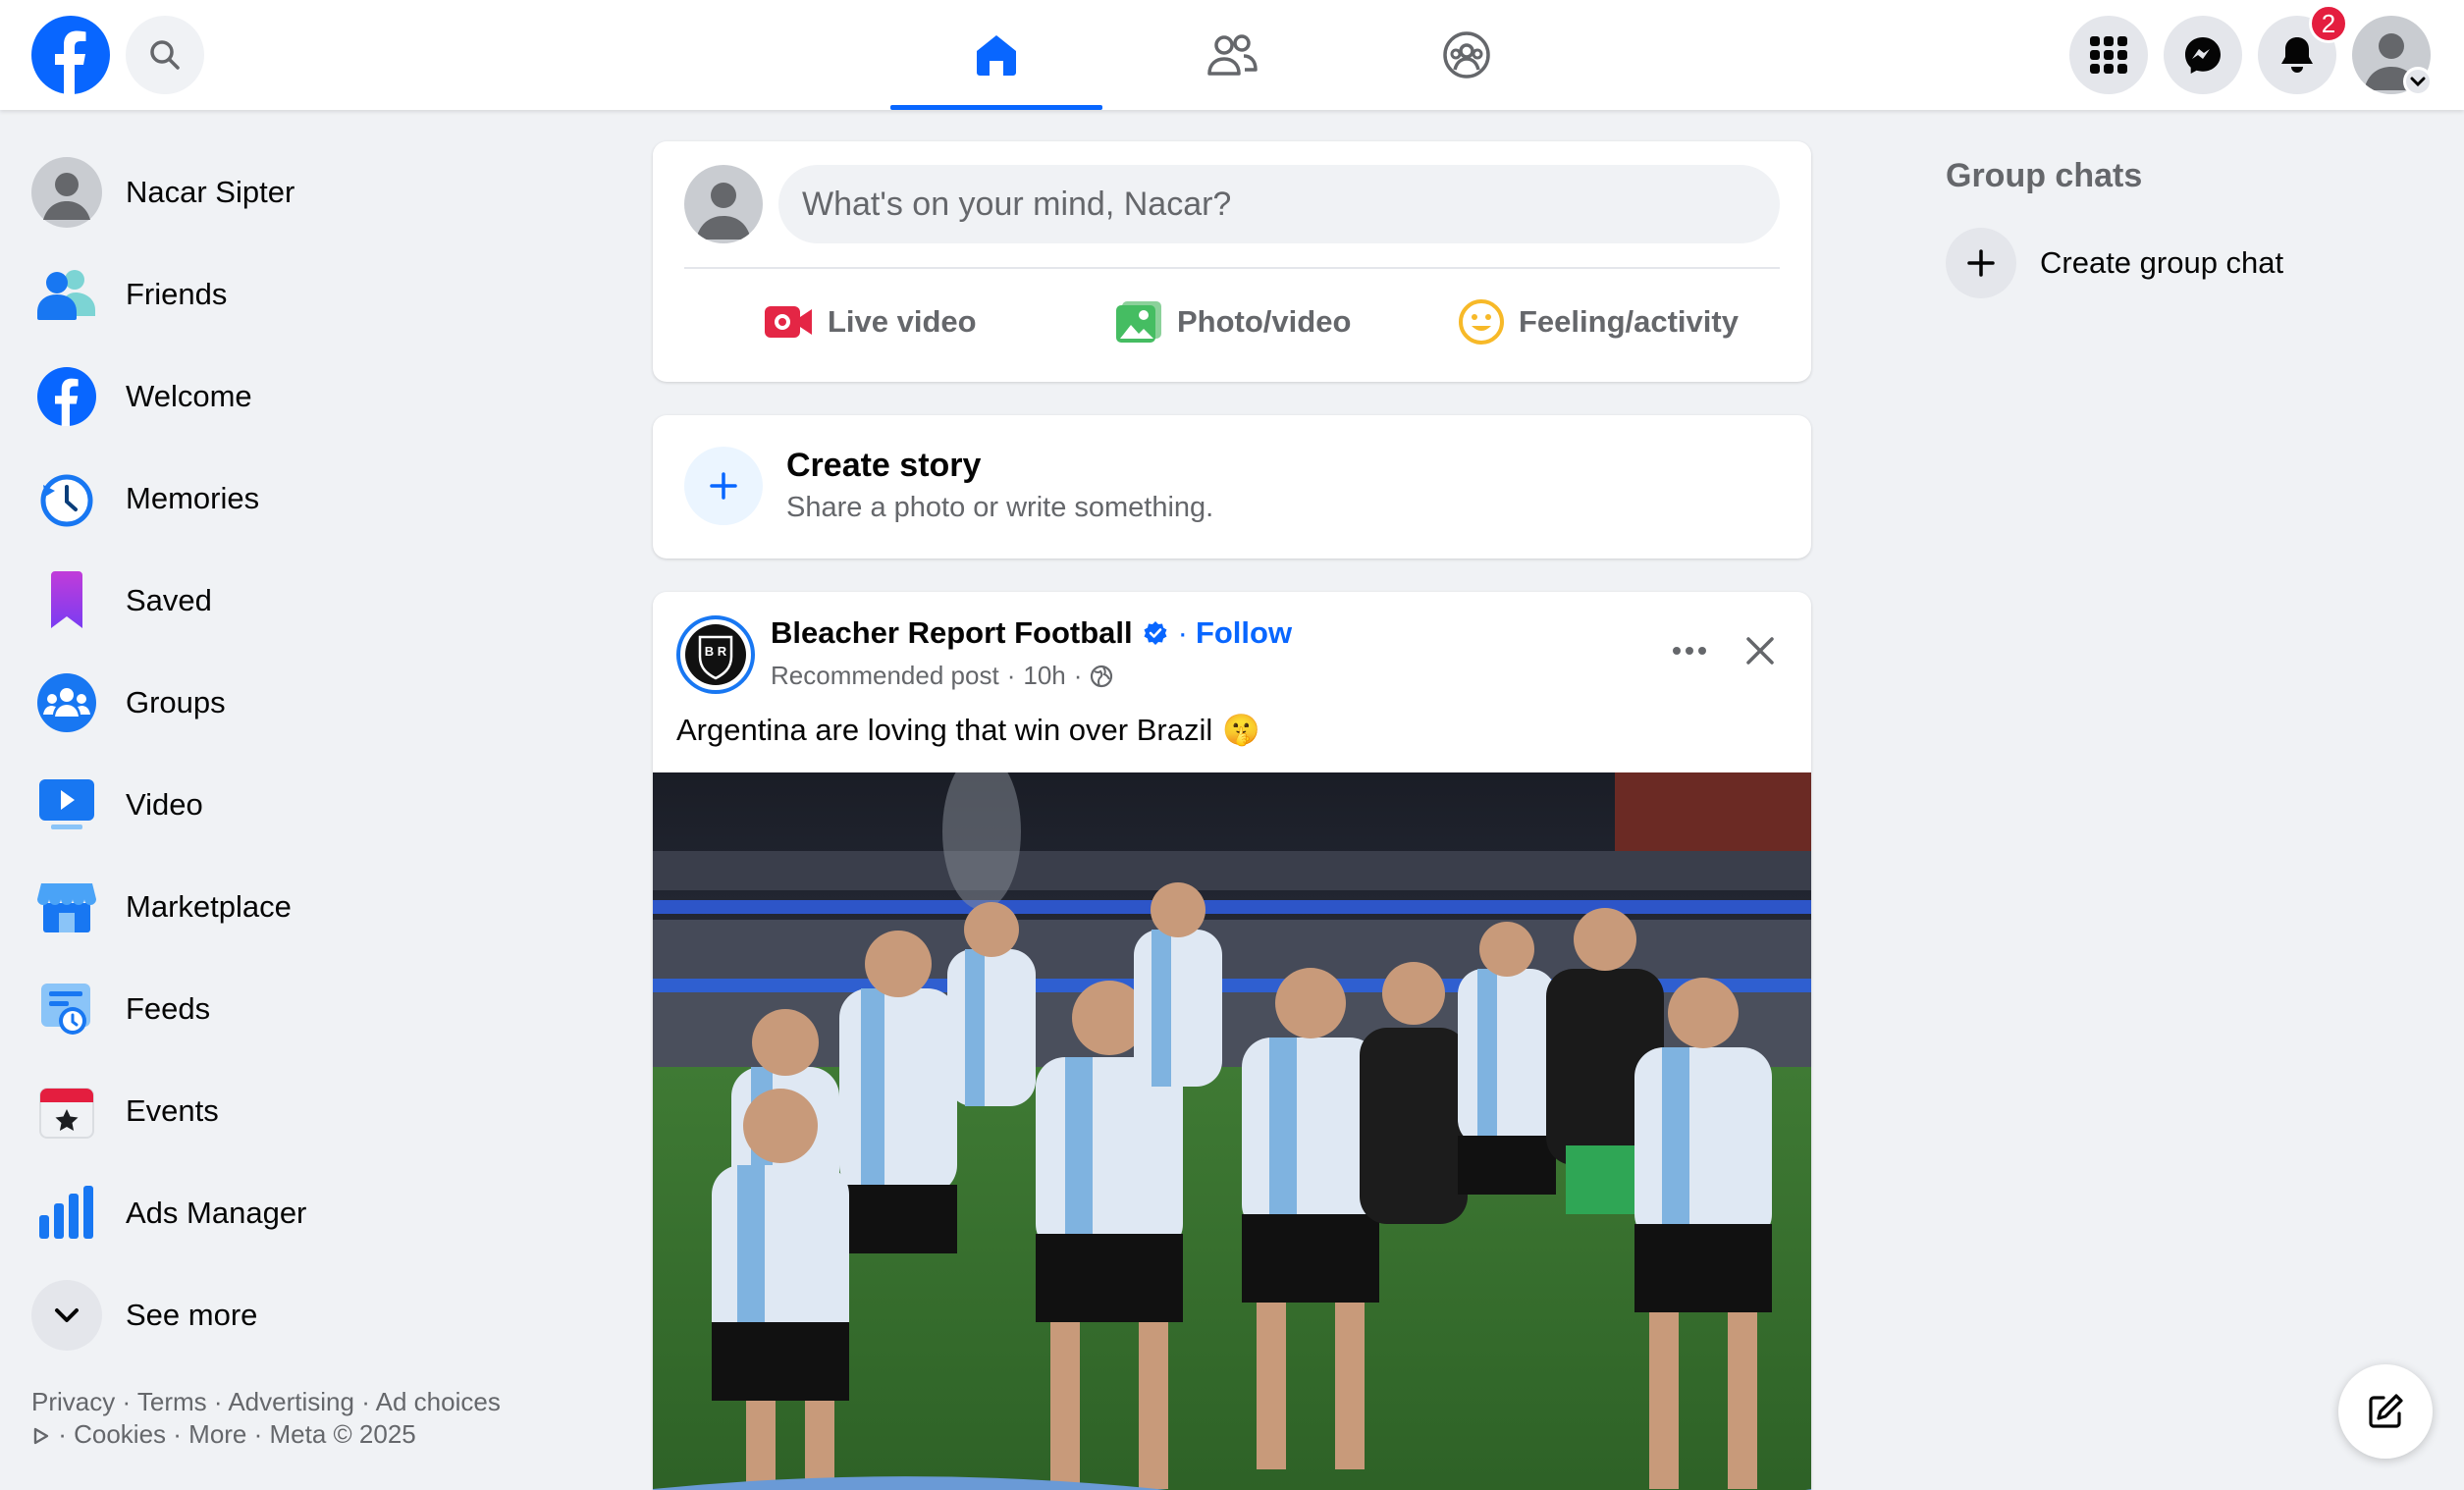  I want to click on verified-badge-icon, so click(1155, 633).